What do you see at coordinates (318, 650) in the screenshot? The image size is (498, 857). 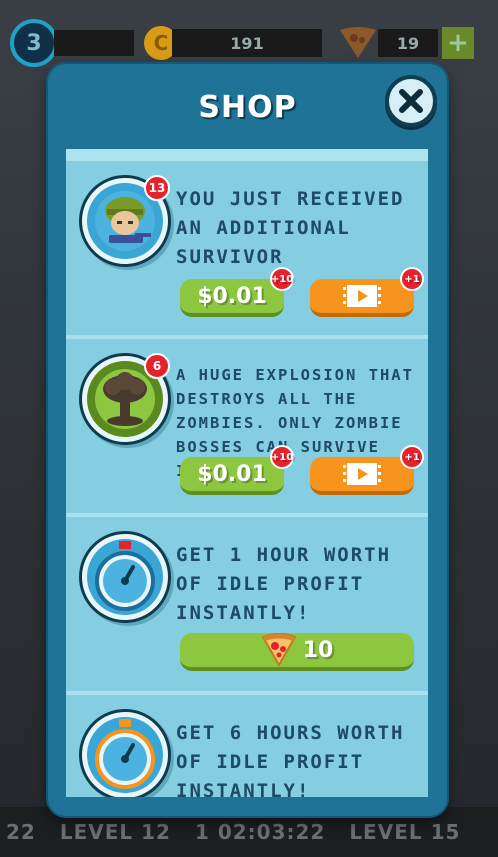 I see `cost-label: 10` at bounding box center [318, 650].